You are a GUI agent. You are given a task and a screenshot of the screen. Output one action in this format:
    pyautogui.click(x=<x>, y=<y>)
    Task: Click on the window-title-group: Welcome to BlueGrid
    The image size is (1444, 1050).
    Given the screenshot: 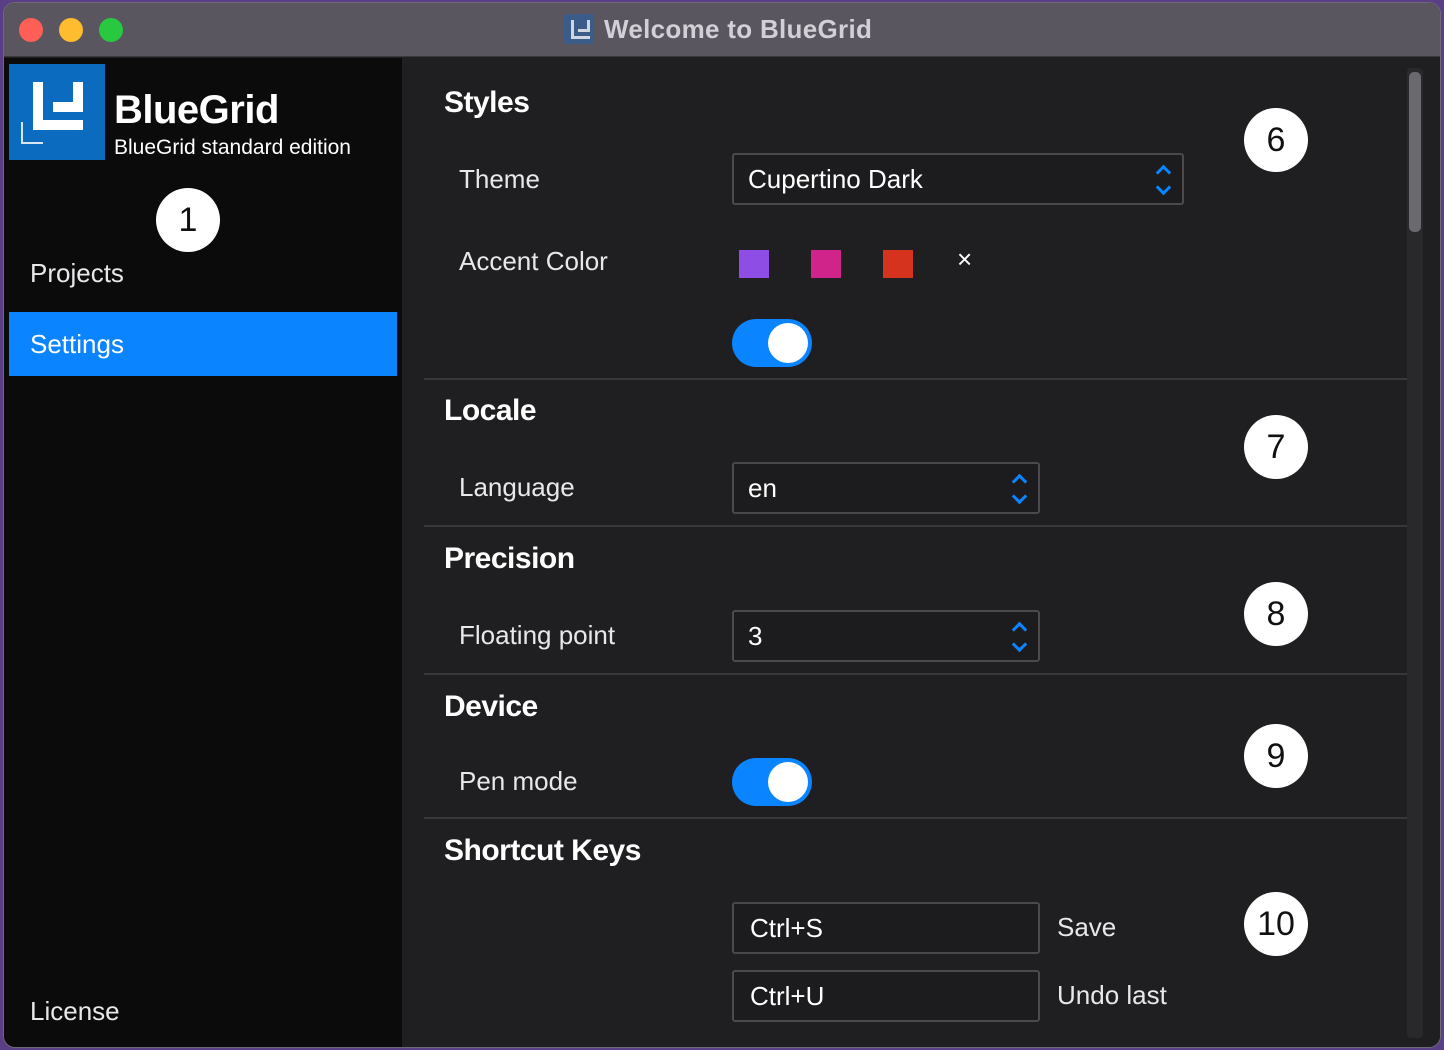 What is the action you would take?
    pyautogui.click(x=718, y=29)
    